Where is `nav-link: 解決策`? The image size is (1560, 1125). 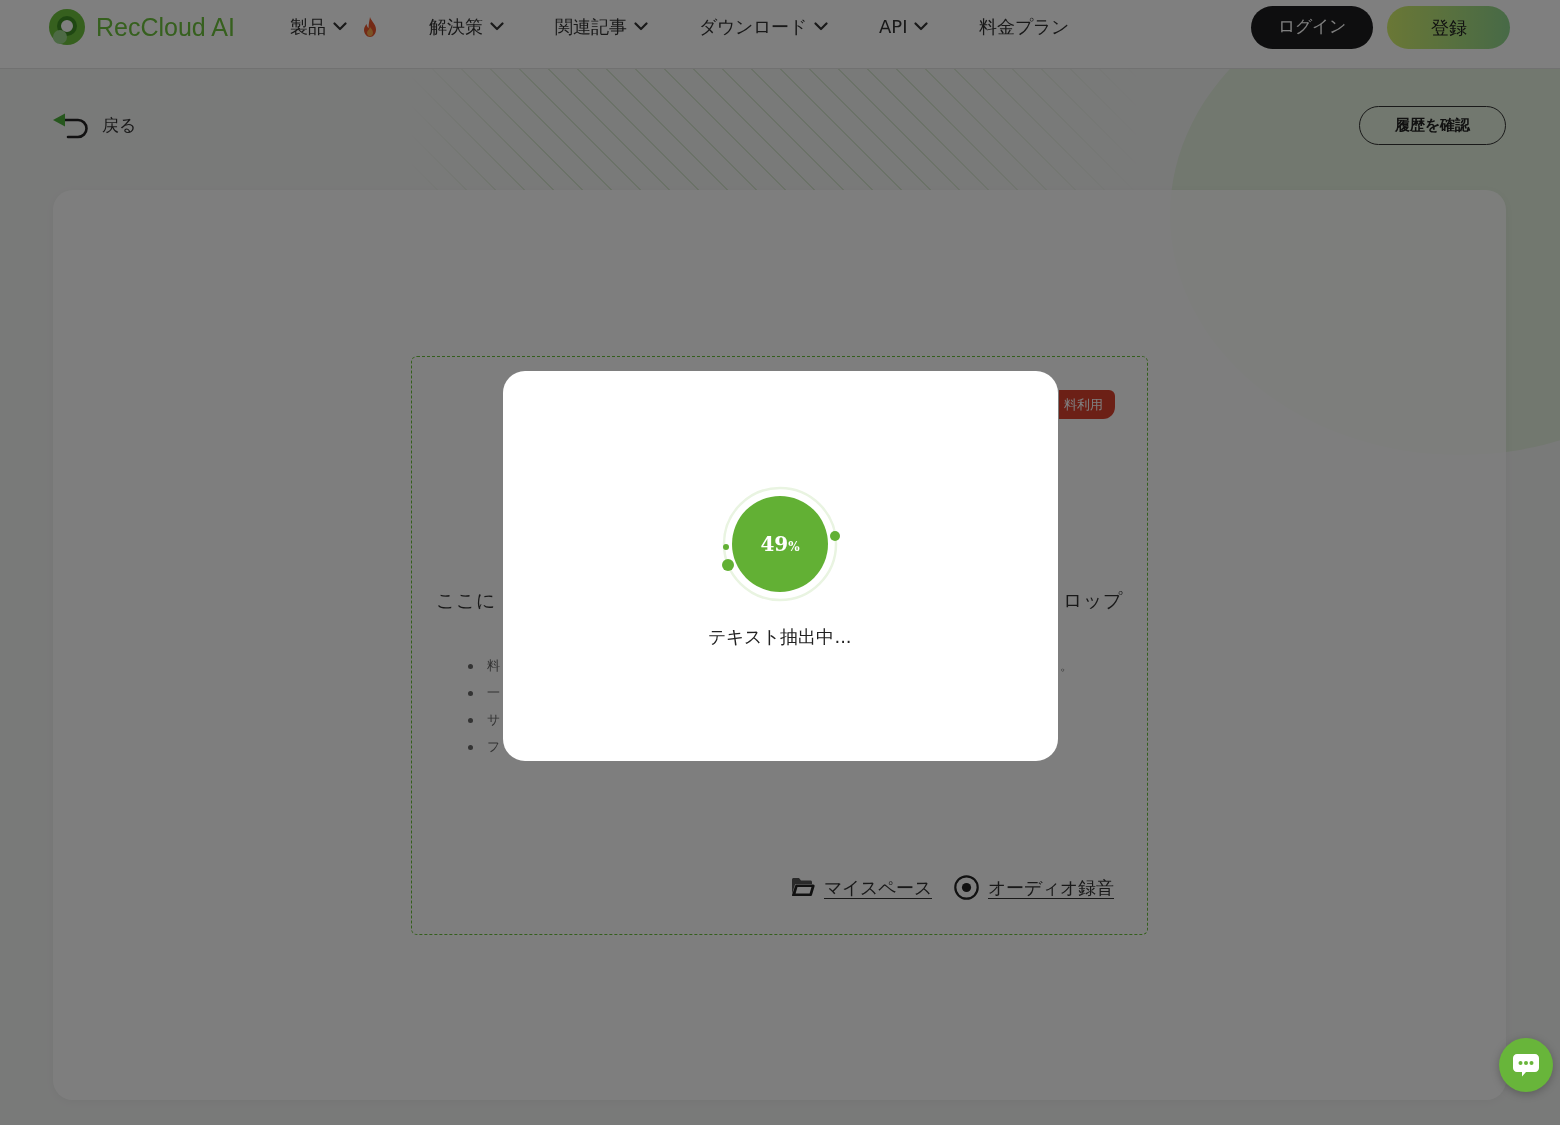
nav-link: 解決策 is located at coordinates (466, 27).